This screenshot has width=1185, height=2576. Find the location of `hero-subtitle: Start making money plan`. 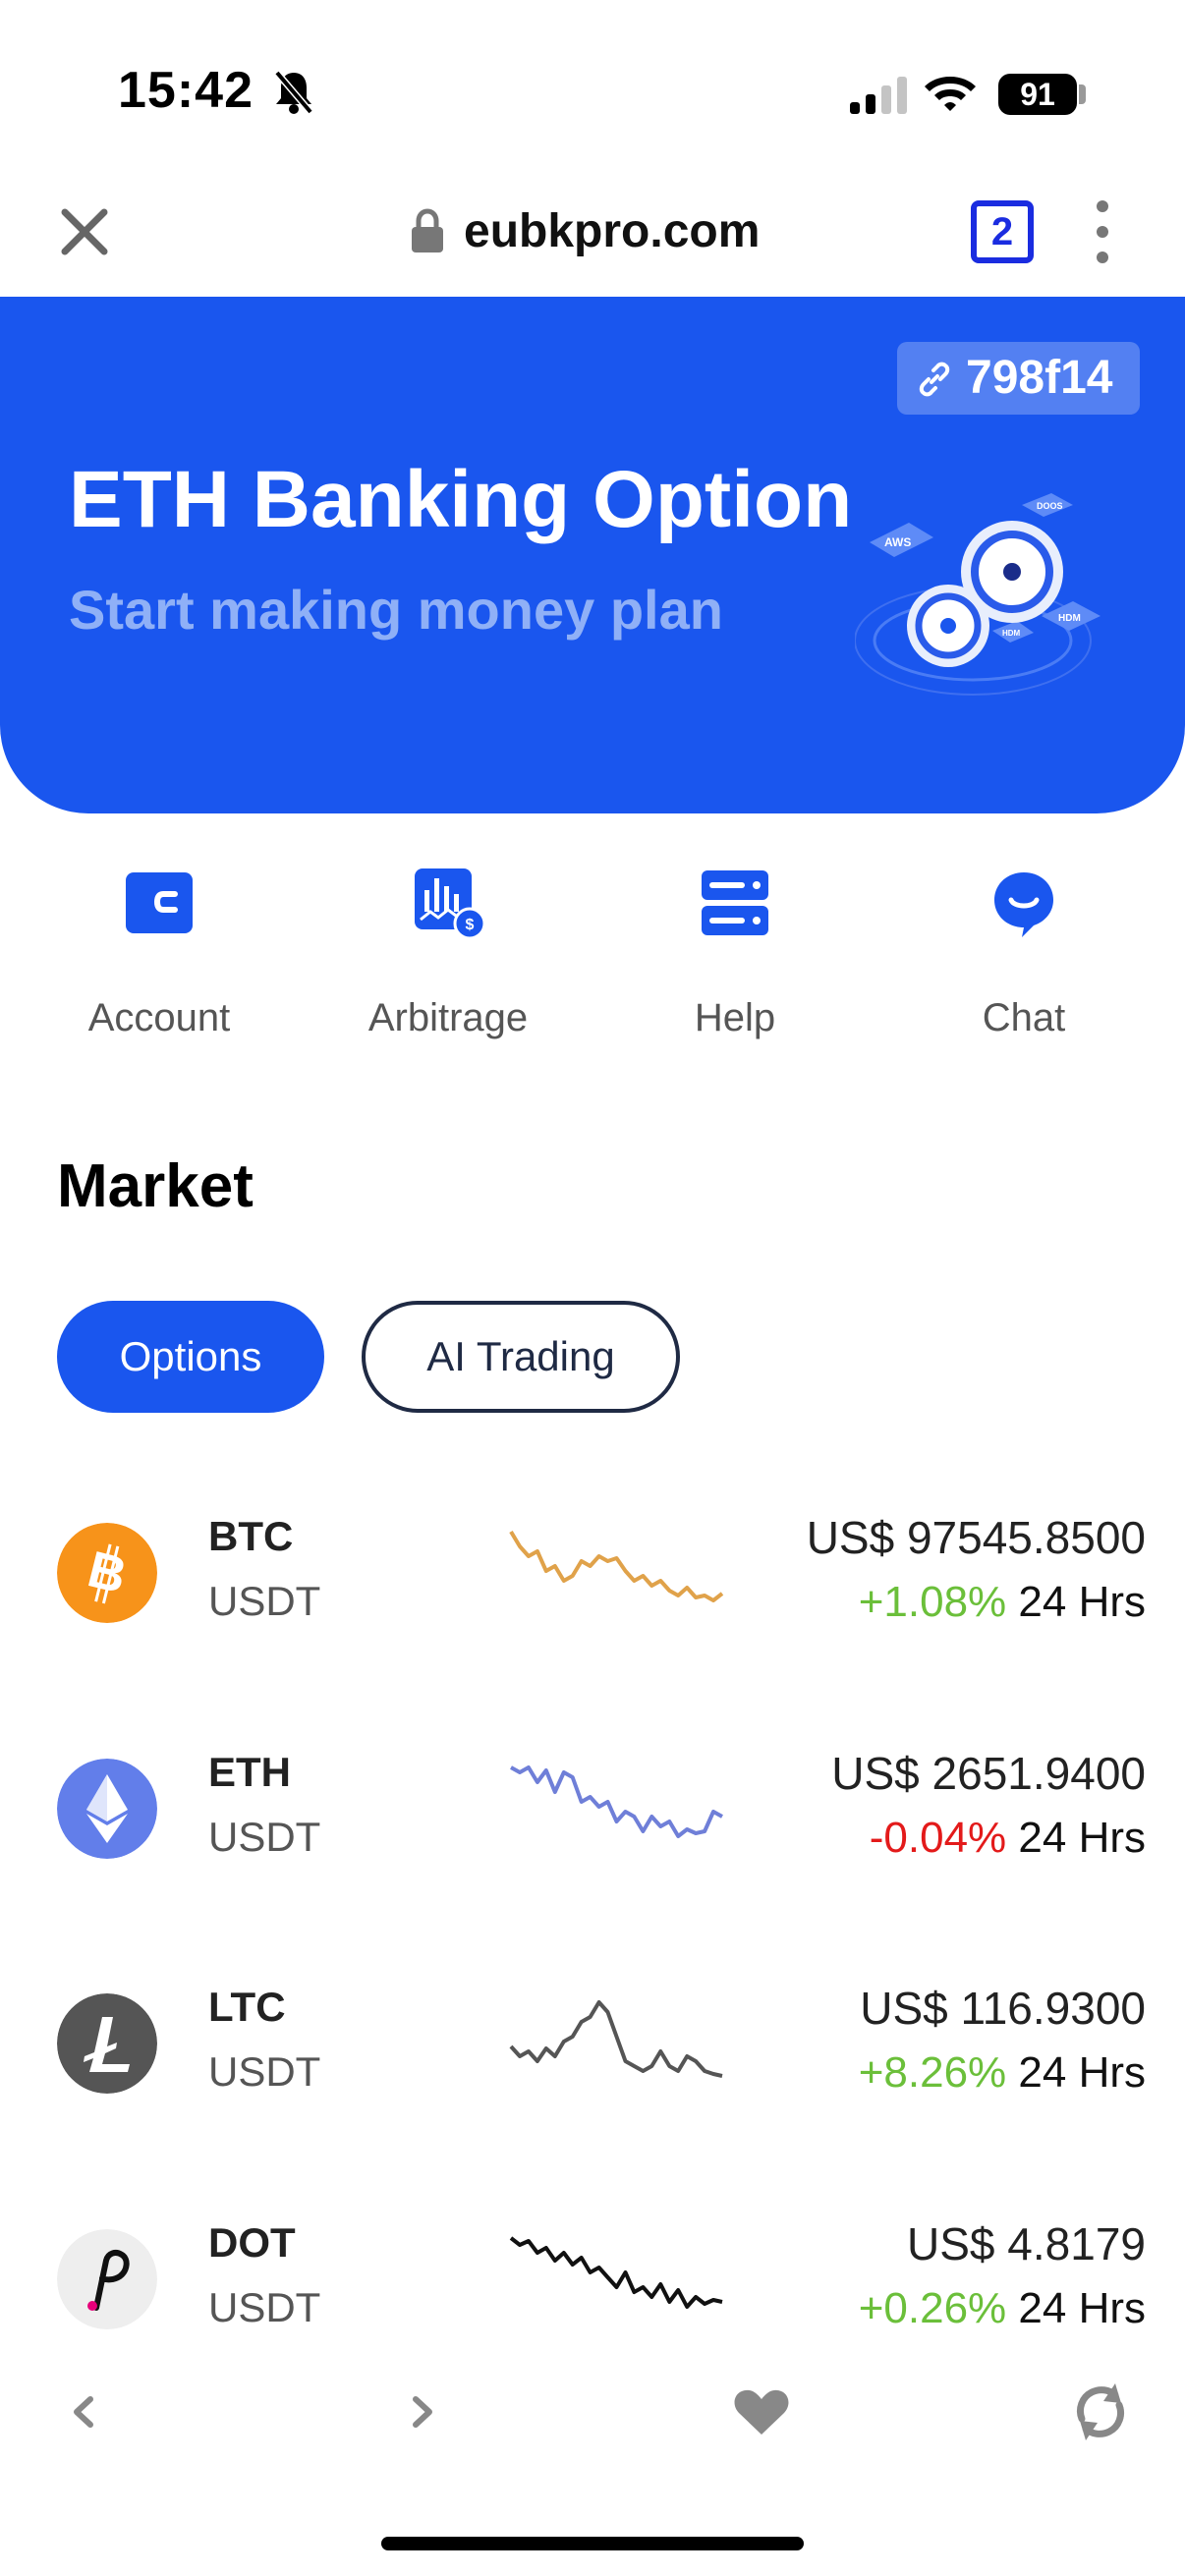

hero-subtitle: Start making money plan is located at coordinates (396, 610).